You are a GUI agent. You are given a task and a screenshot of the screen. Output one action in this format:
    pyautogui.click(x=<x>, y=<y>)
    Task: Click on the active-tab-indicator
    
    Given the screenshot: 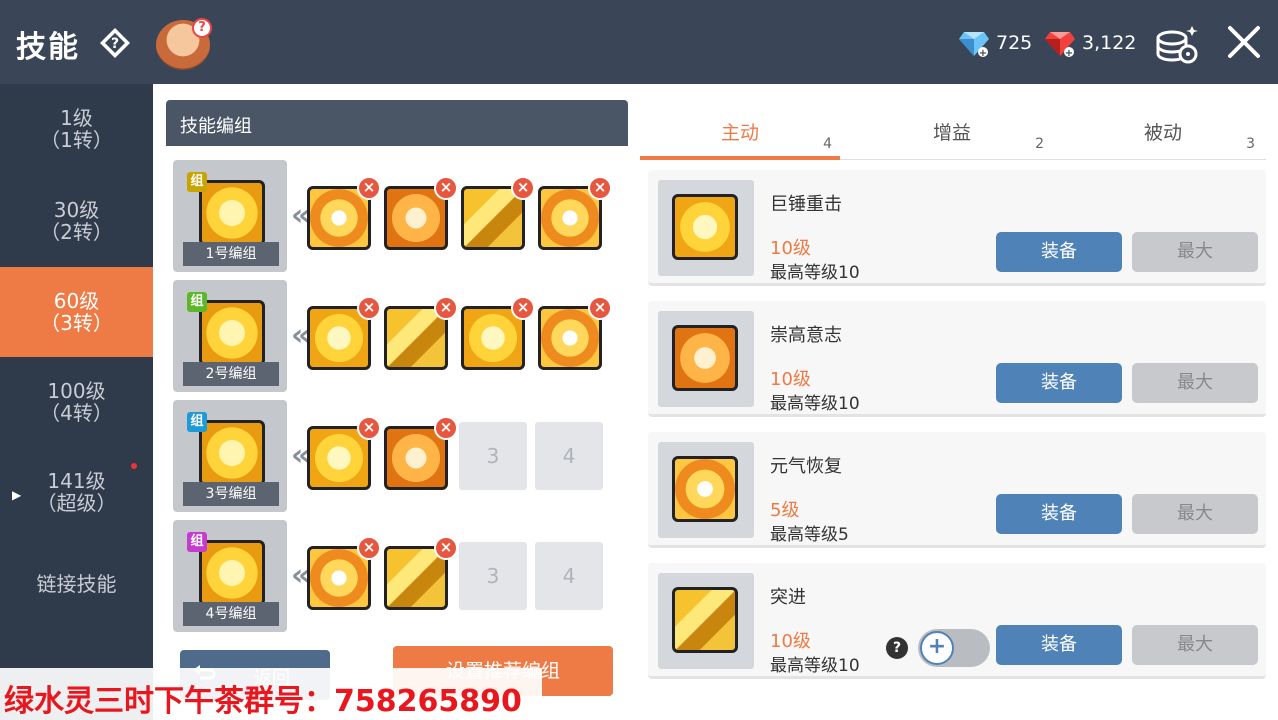 What is the action you would take?
    pyautogui.click(x=740, y=158)
    